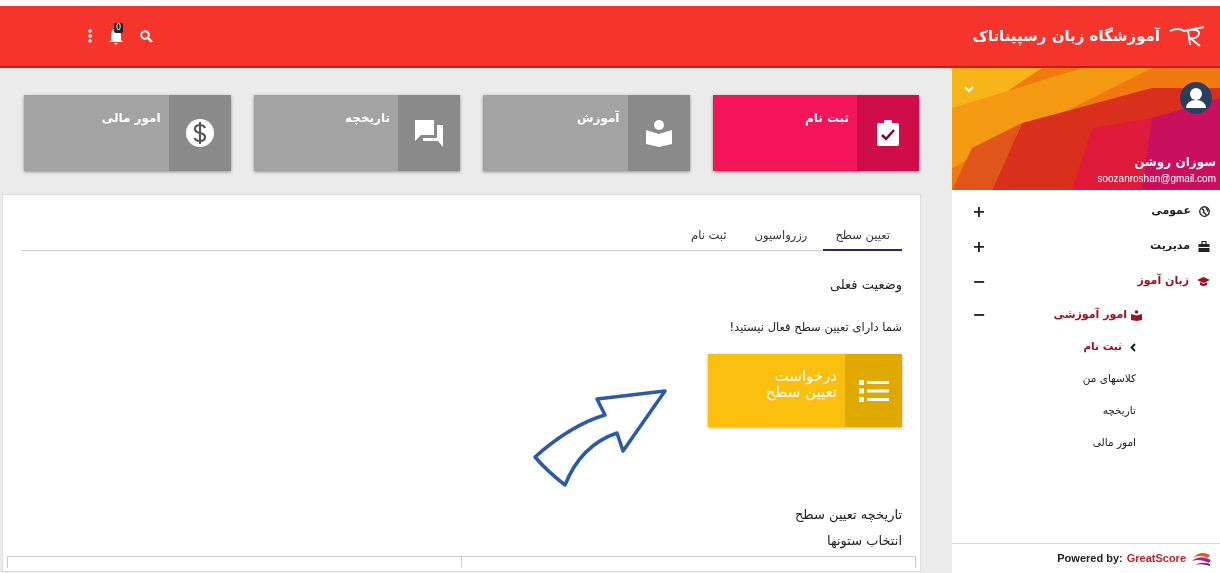 This screenshot has height=573, width=1220. Describe the element at coordinates (1102, 347) in the screenshot. I see `menu-item: ثبت نام` at that location.